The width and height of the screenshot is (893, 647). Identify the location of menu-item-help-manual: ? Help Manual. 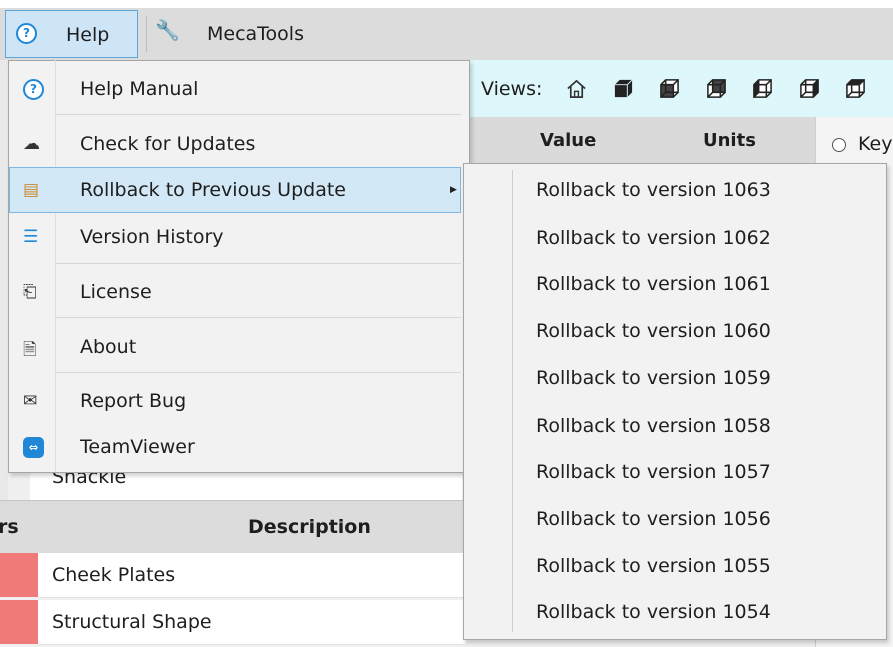
(235, 89).